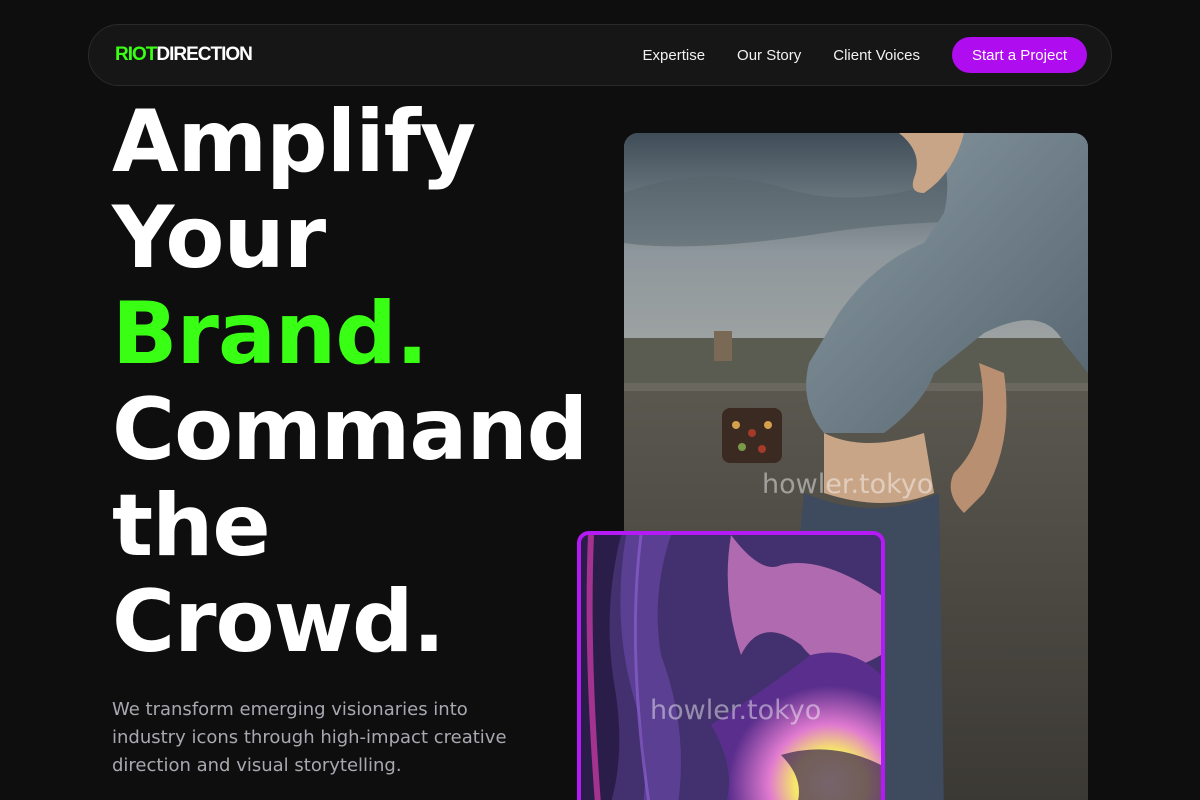 This screenshot has height=800, width=1200. What do you see at coordinates (736, 710) in the screenshot?
I see `art-watermark: howler.tokyo` at bounding box center [736, 710].